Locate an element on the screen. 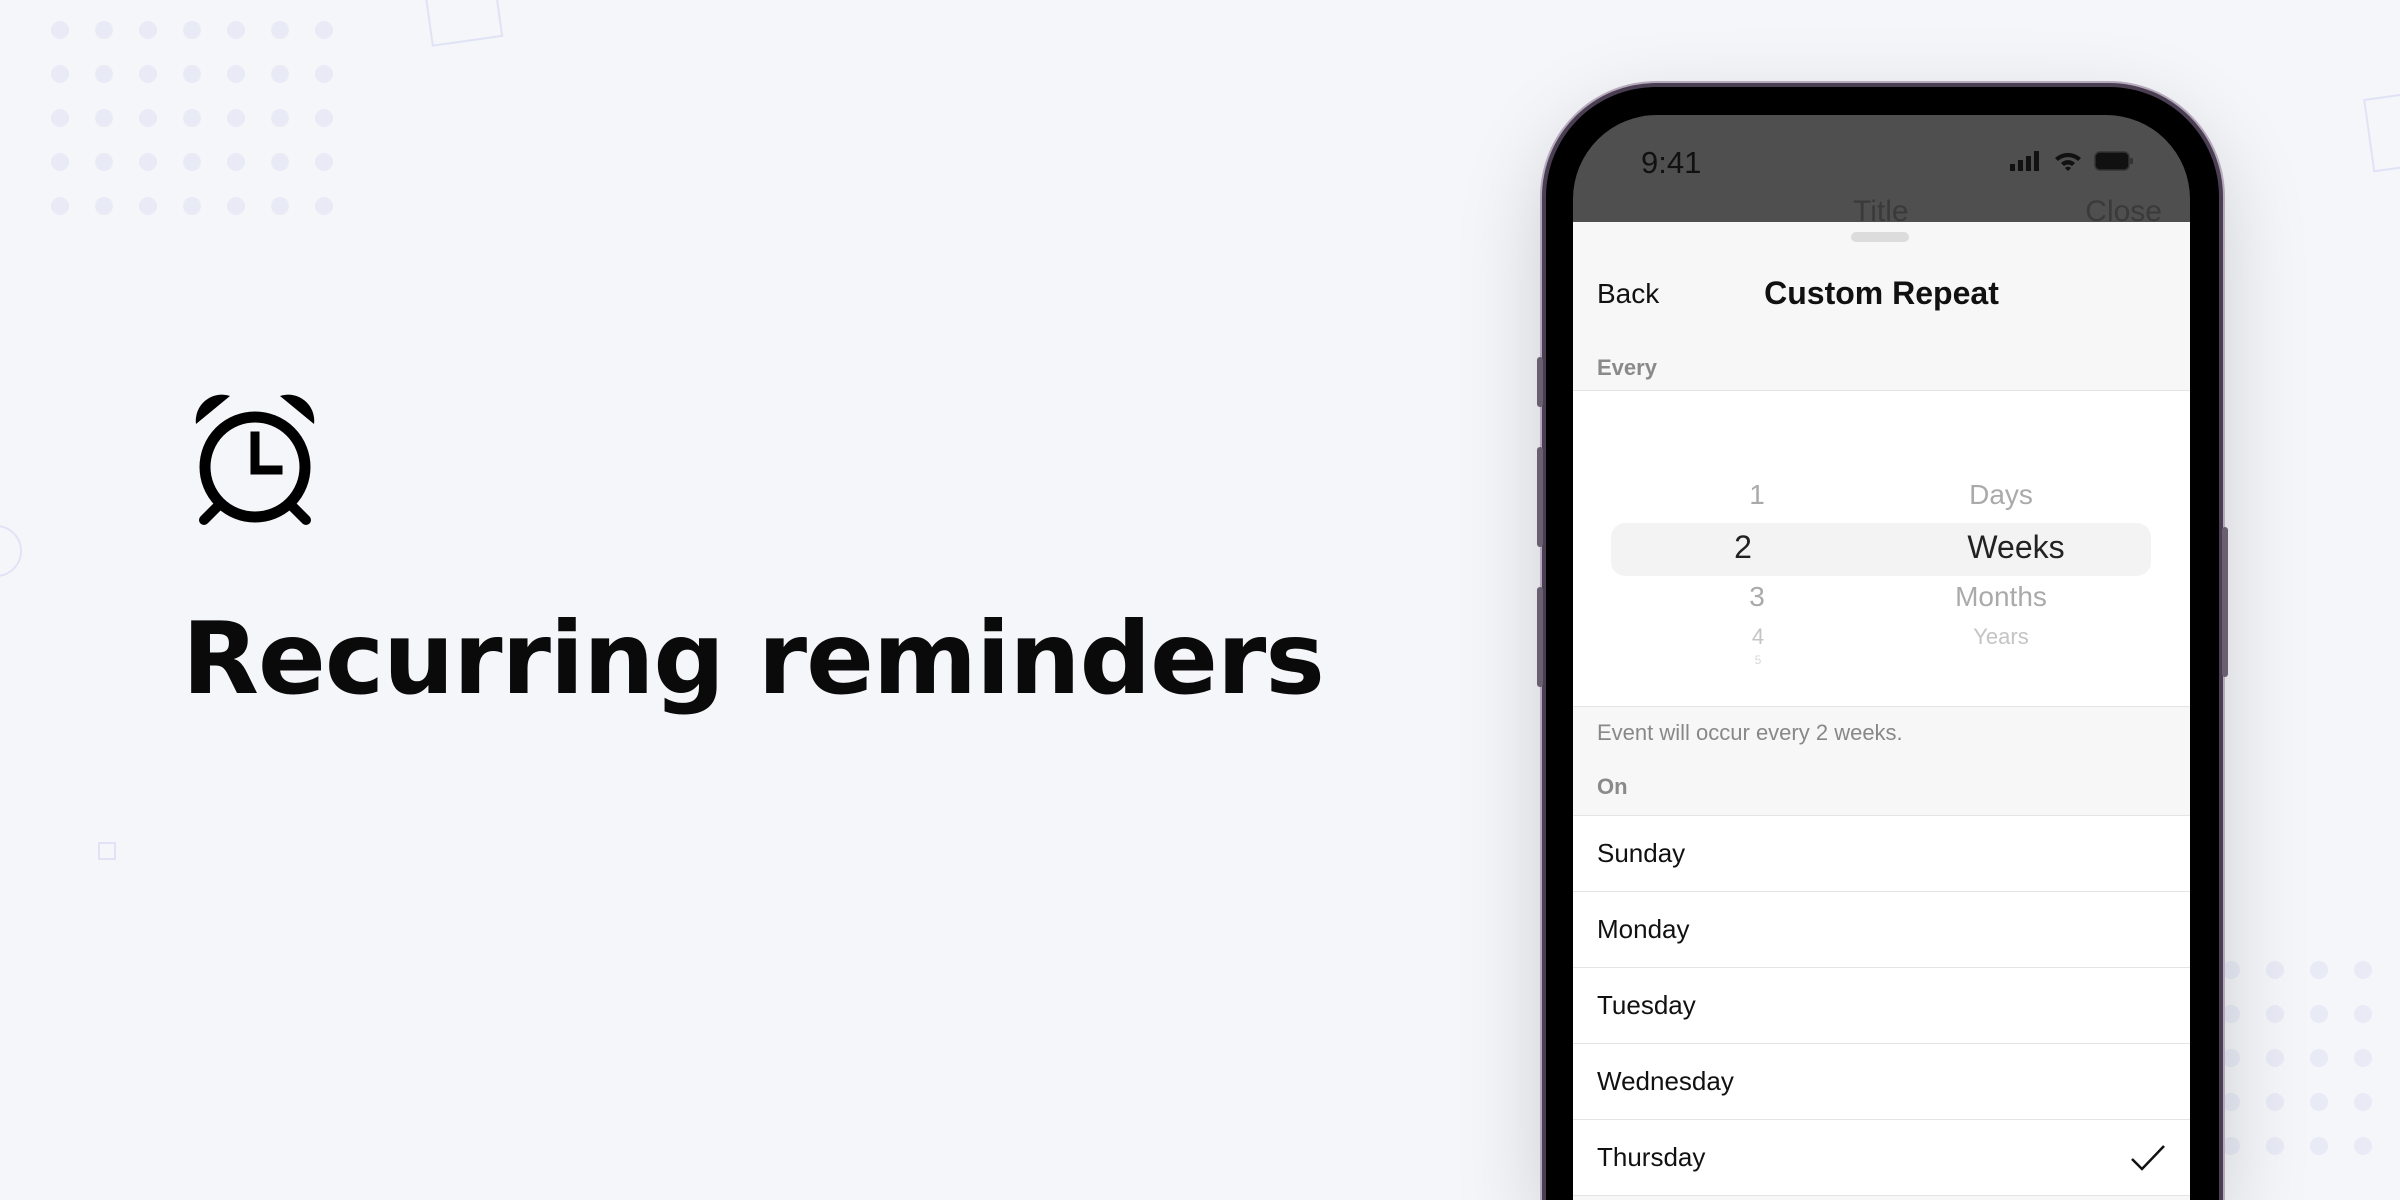  status-icons is located at coordinates (2072, 161).